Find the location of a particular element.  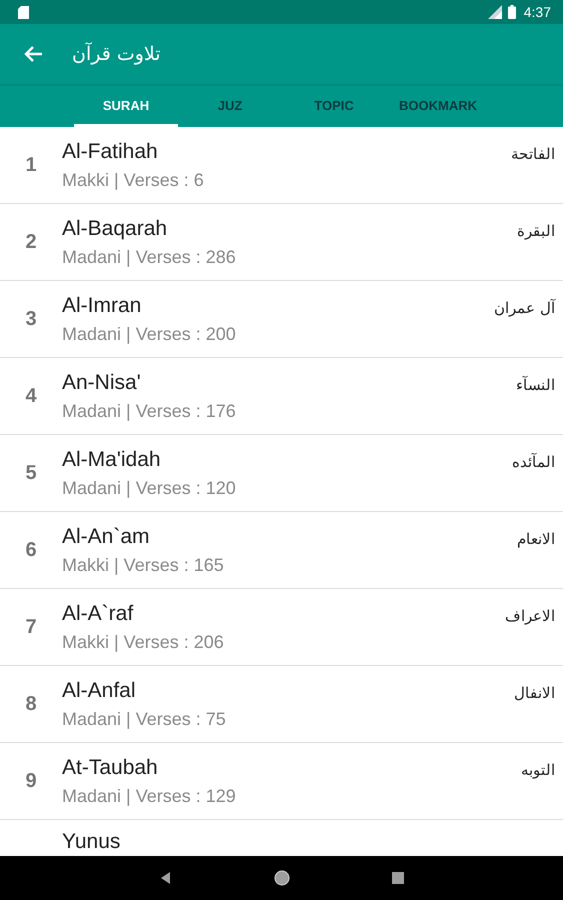

arabic-name: الانعام is located at coordinates (536, 539).